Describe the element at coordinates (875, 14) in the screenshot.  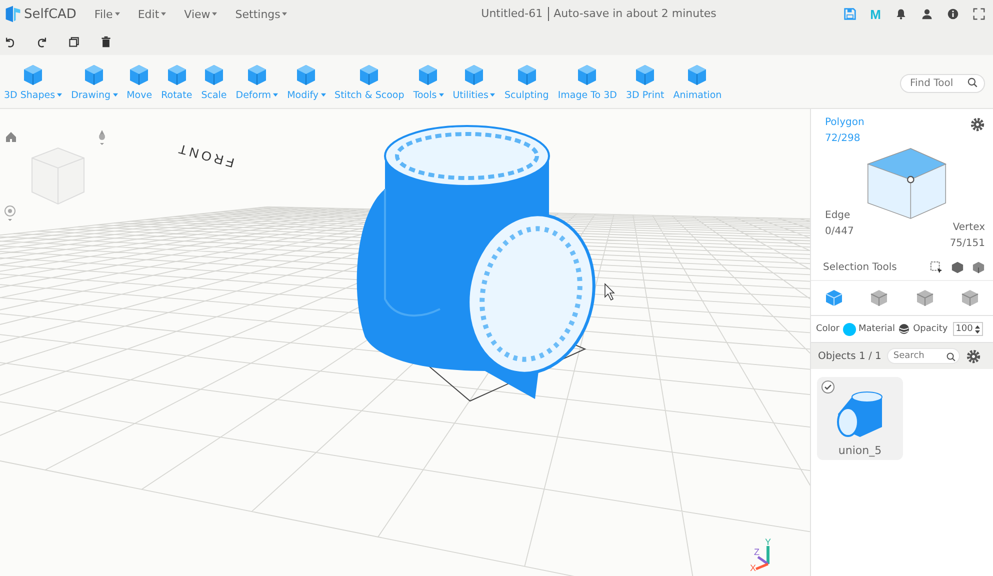
I see `m-badge: M` at that location.